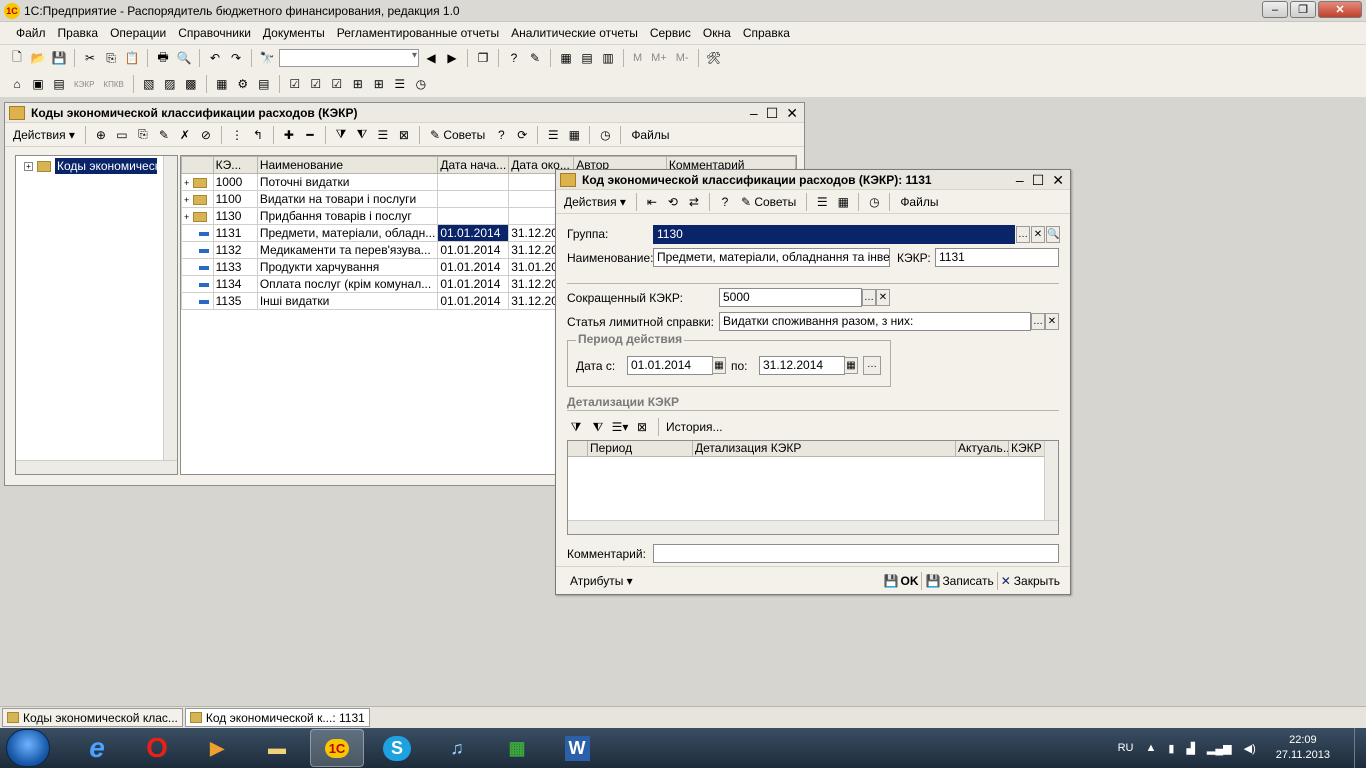 The image size is (1366, 768). I want to click on show-desktop-button, so click(1360, 748).